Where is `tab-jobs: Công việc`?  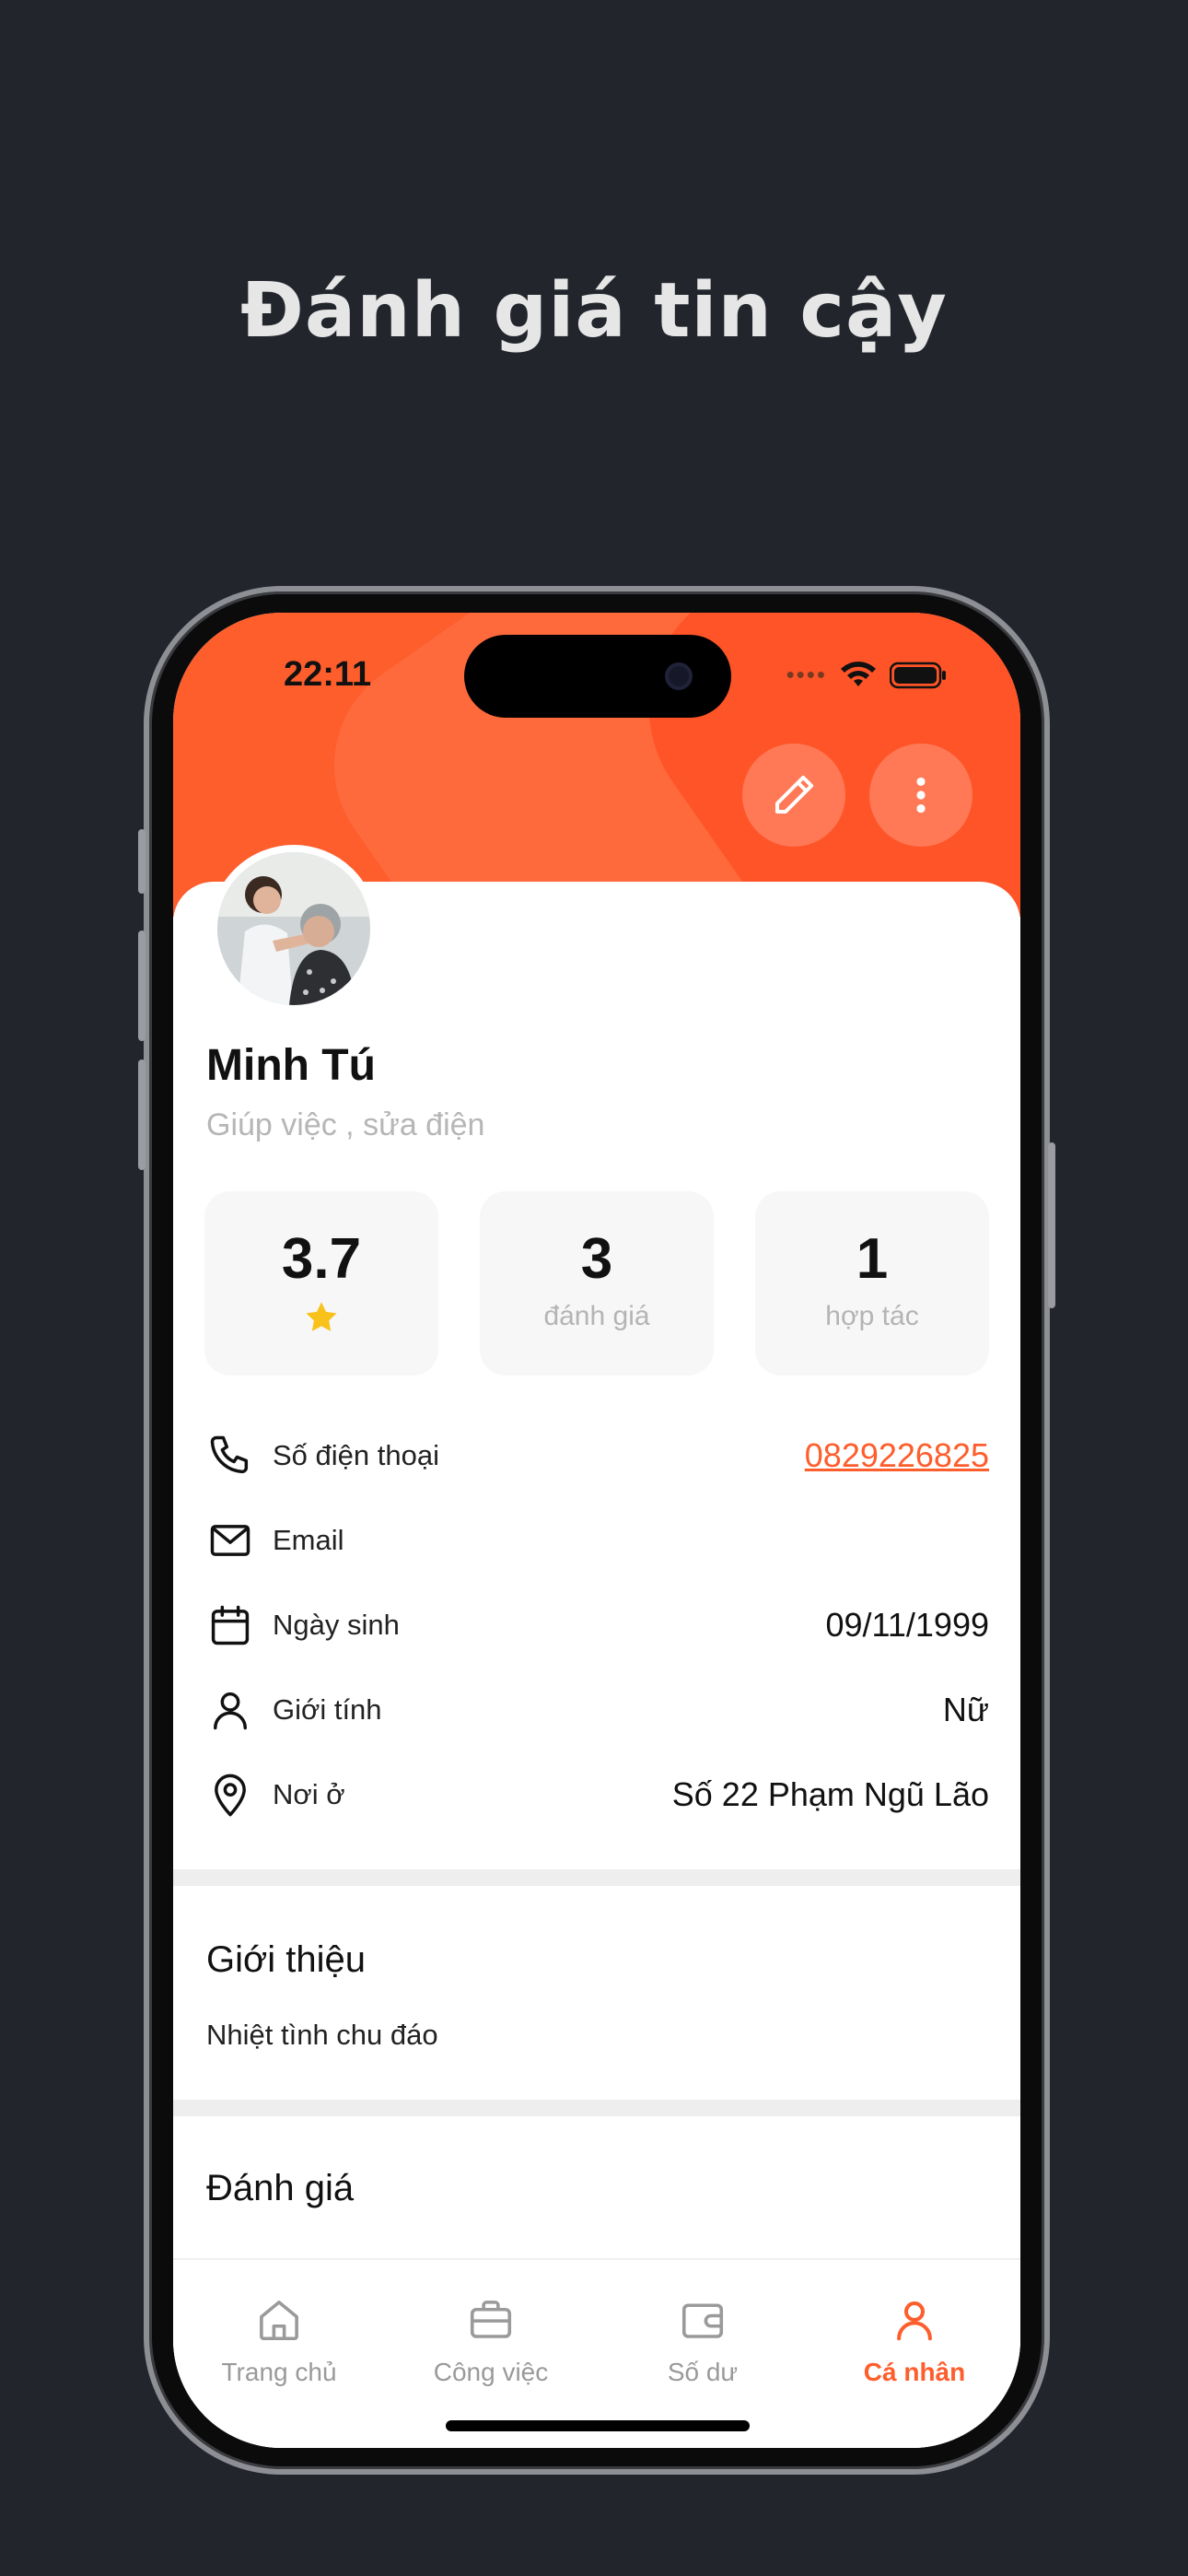 tab-jobs: Công việc is located at coordinates (491, 2337).